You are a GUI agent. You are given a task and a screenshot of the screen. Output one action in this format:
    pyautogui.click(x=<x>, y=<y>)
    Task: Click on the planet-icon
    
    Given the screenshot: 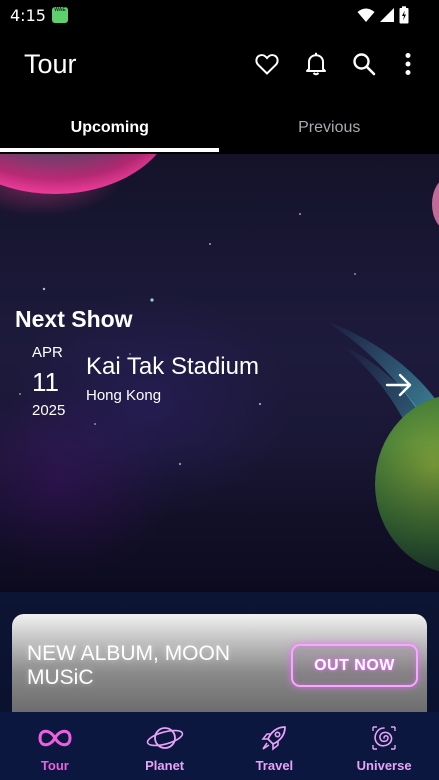 What is the action you would take?
    pyautogui.click(x=165, y=738)
    